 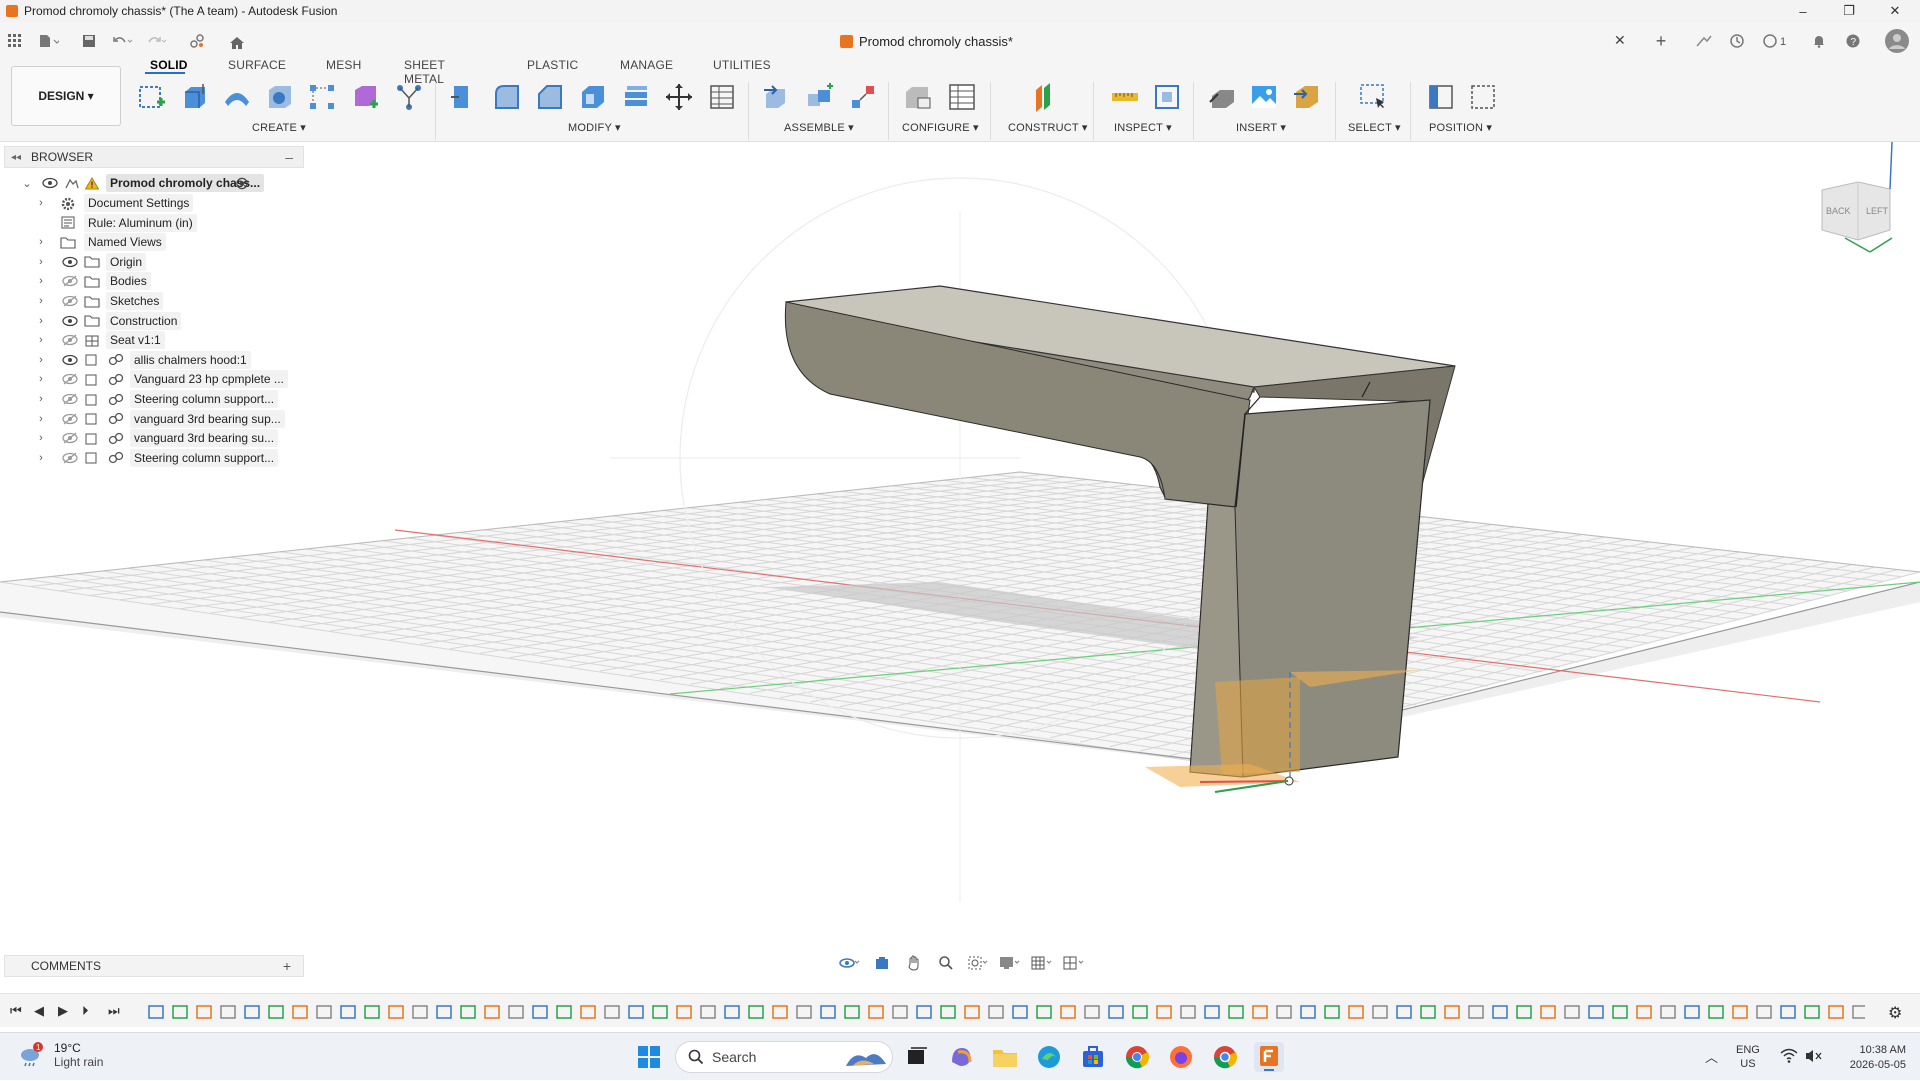 I want to click on revolve-icon, so click(x=237, y=97).